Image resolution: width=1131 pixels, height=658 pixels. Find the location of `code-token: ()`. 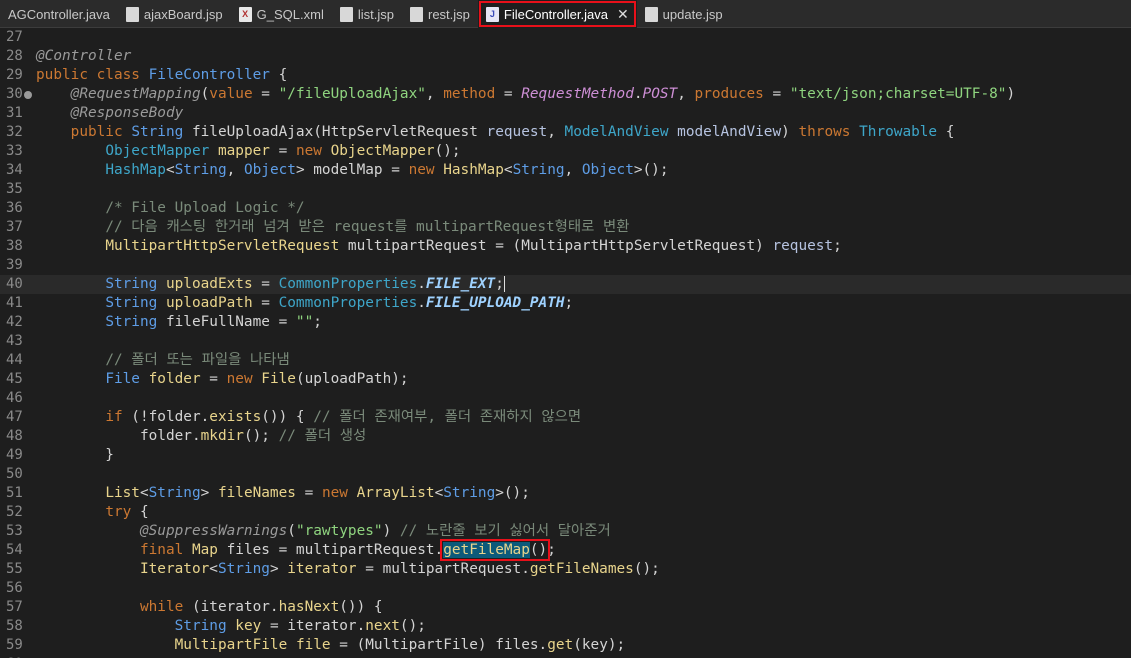

code-token: () is located at coordinates (538, 550).